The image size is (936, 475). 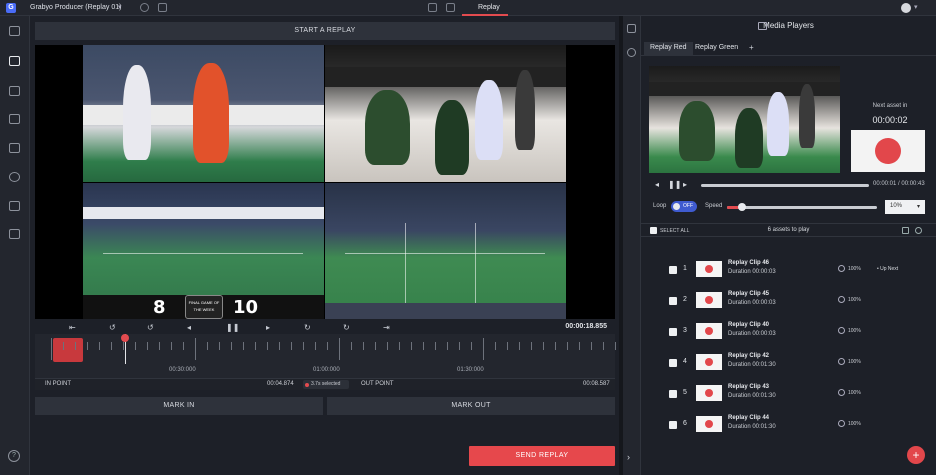 I want to click on delete-icon, so click(x=905, y=230).